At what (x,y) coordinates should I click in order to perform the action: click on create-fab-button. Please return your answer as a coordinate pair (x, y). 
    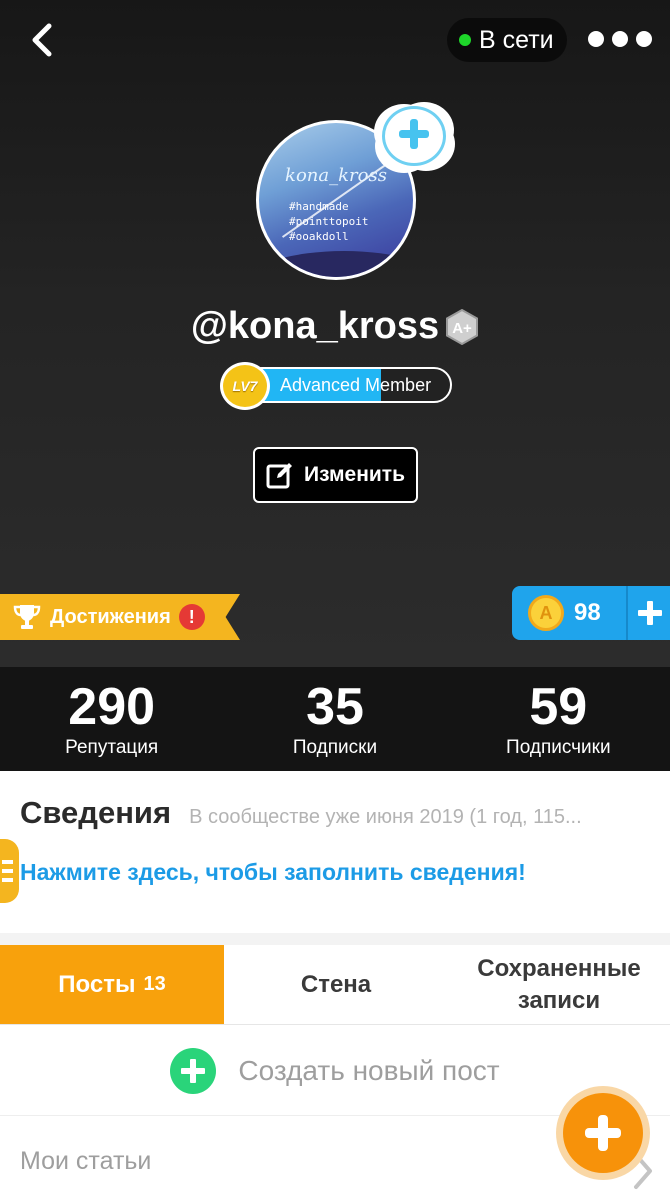
    Looking at the image, I should click on (603, 1133).